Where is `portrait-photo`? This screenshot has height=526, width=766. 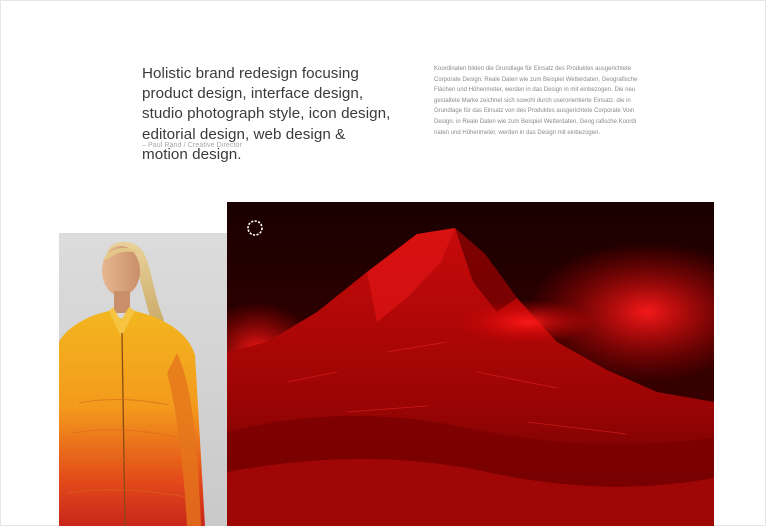 portrait-photo is located at coordinates (143, 379).